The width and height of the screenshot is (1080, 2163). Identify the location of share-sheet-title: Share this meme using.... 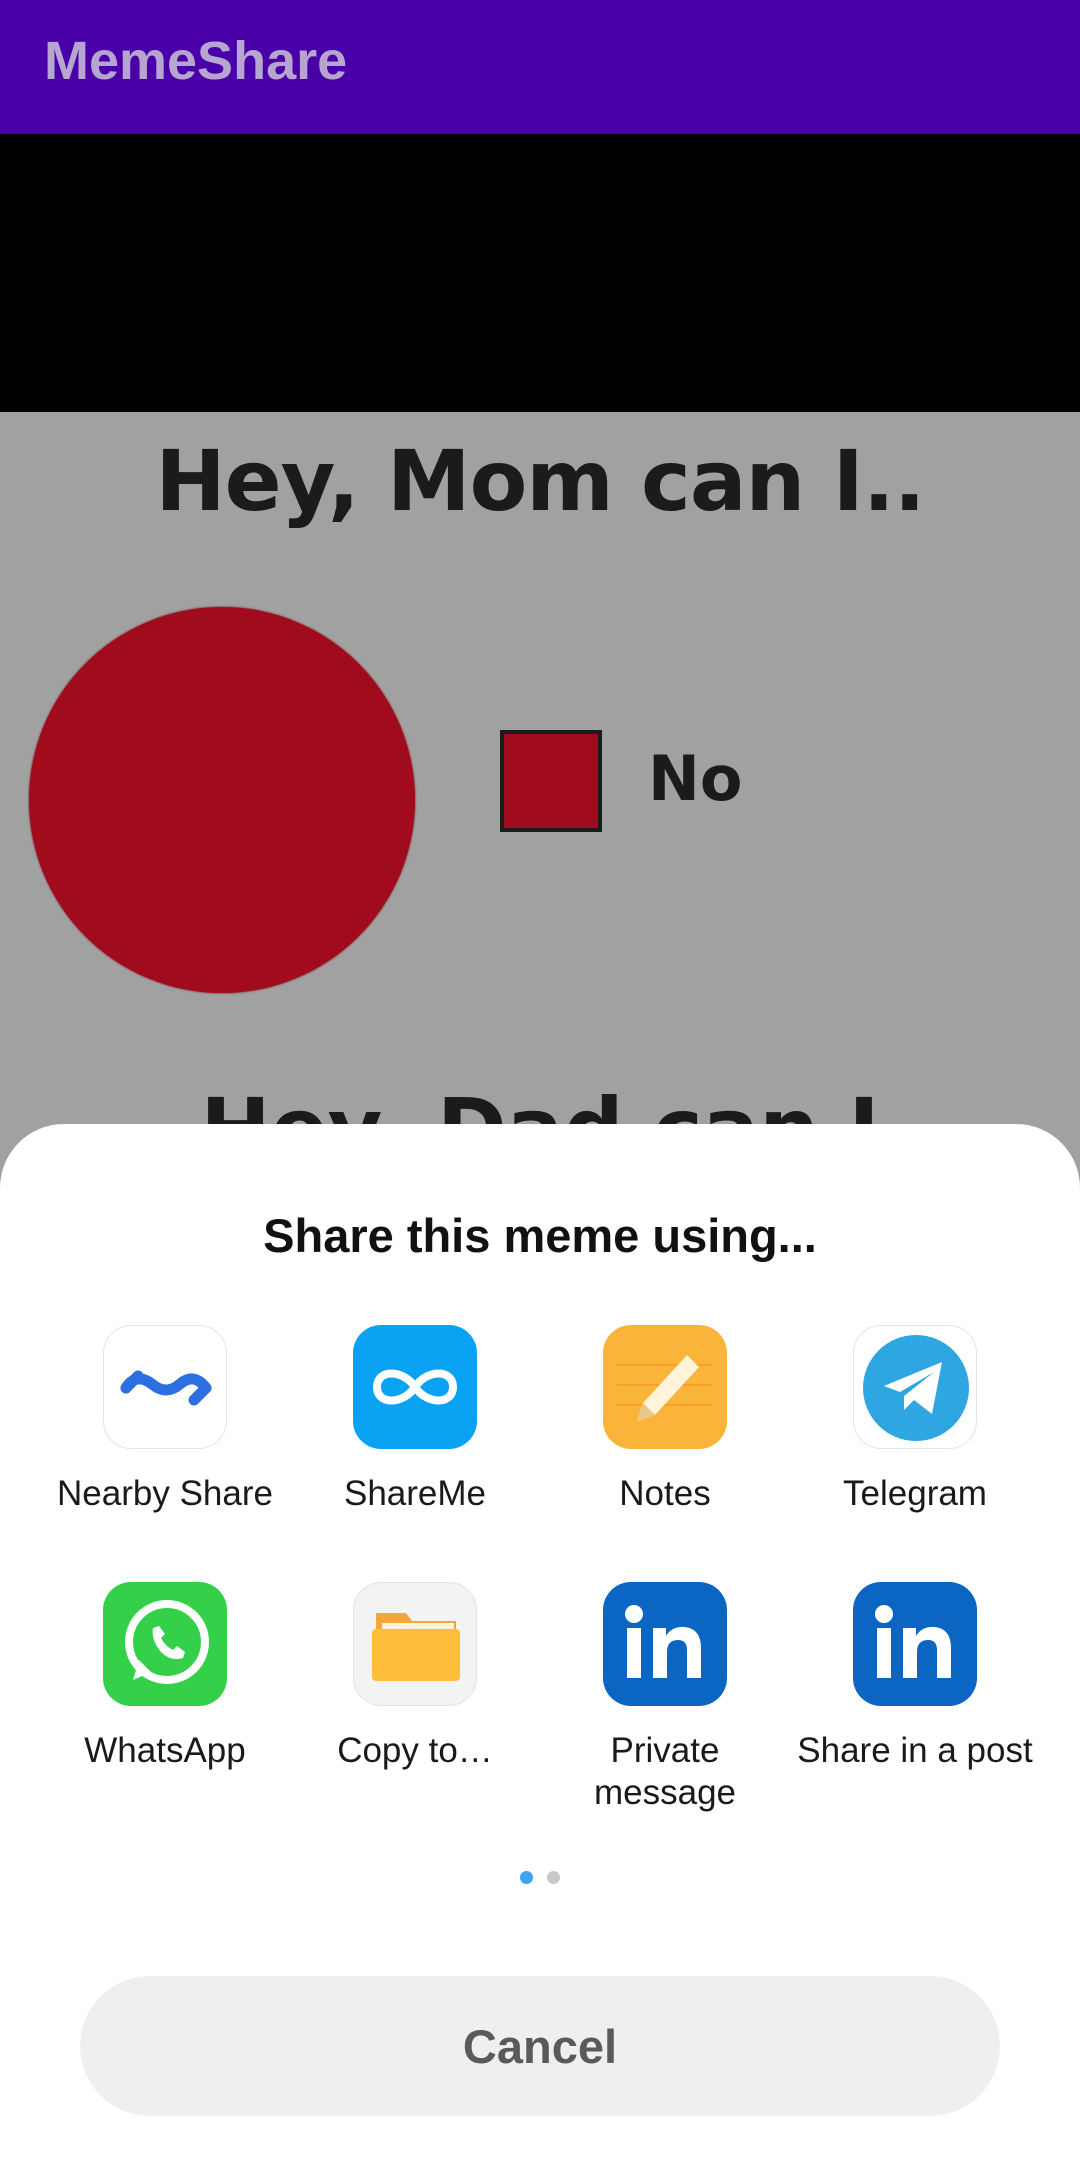
(540, 1235).